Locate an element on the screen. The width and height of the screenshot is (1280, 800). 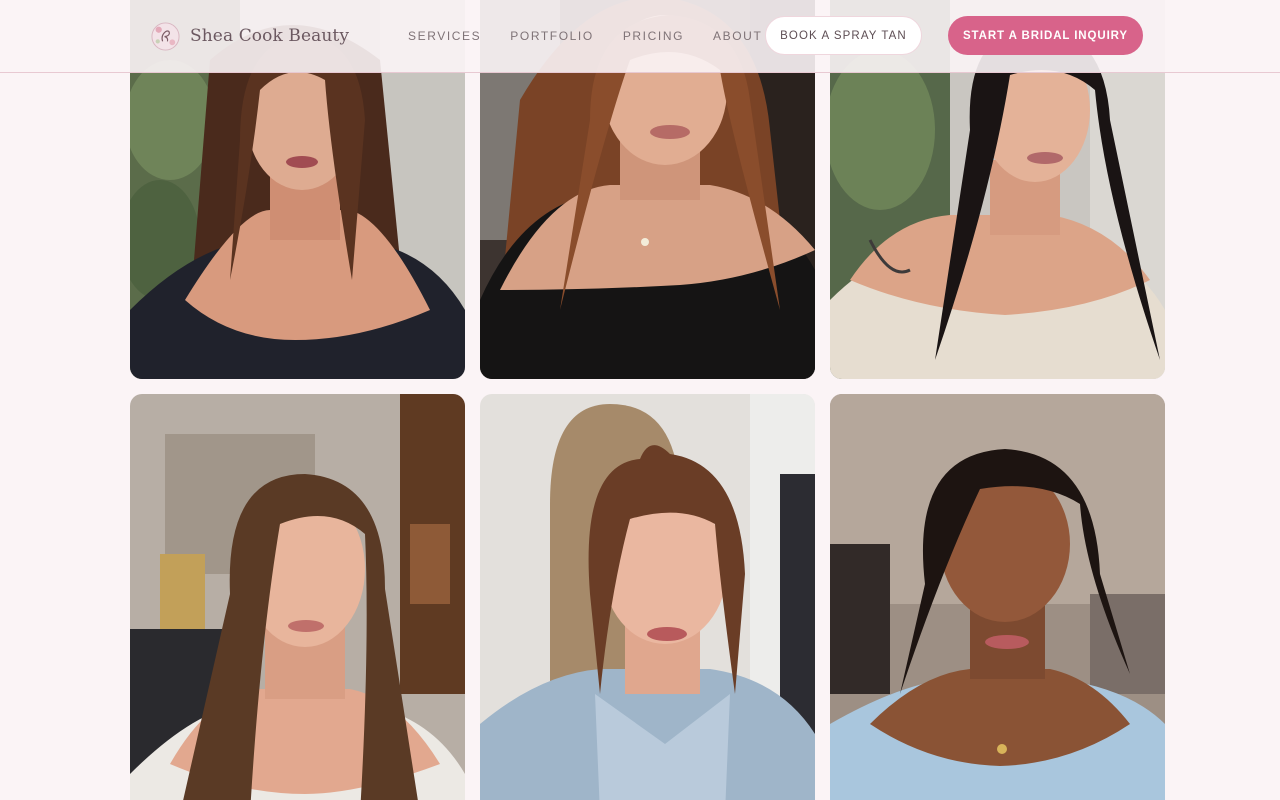
nav-link-portfolio: PORTFOLIO is located at coordinates (552, 36).